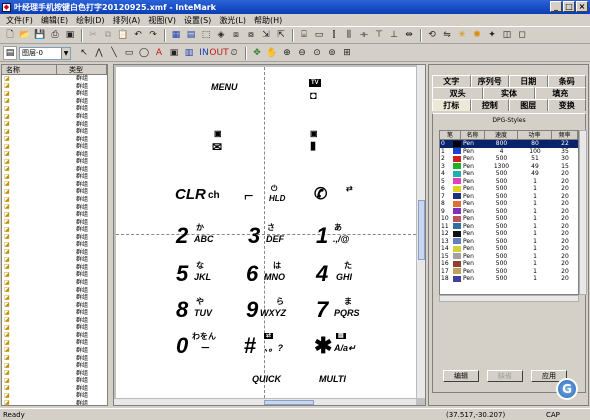 The width and height of the screenshot is (590, 420). Describe the element at coordinates (509, 144) in the screenshot. I see `table-row: 0 Pen 800 80 22` at that location.